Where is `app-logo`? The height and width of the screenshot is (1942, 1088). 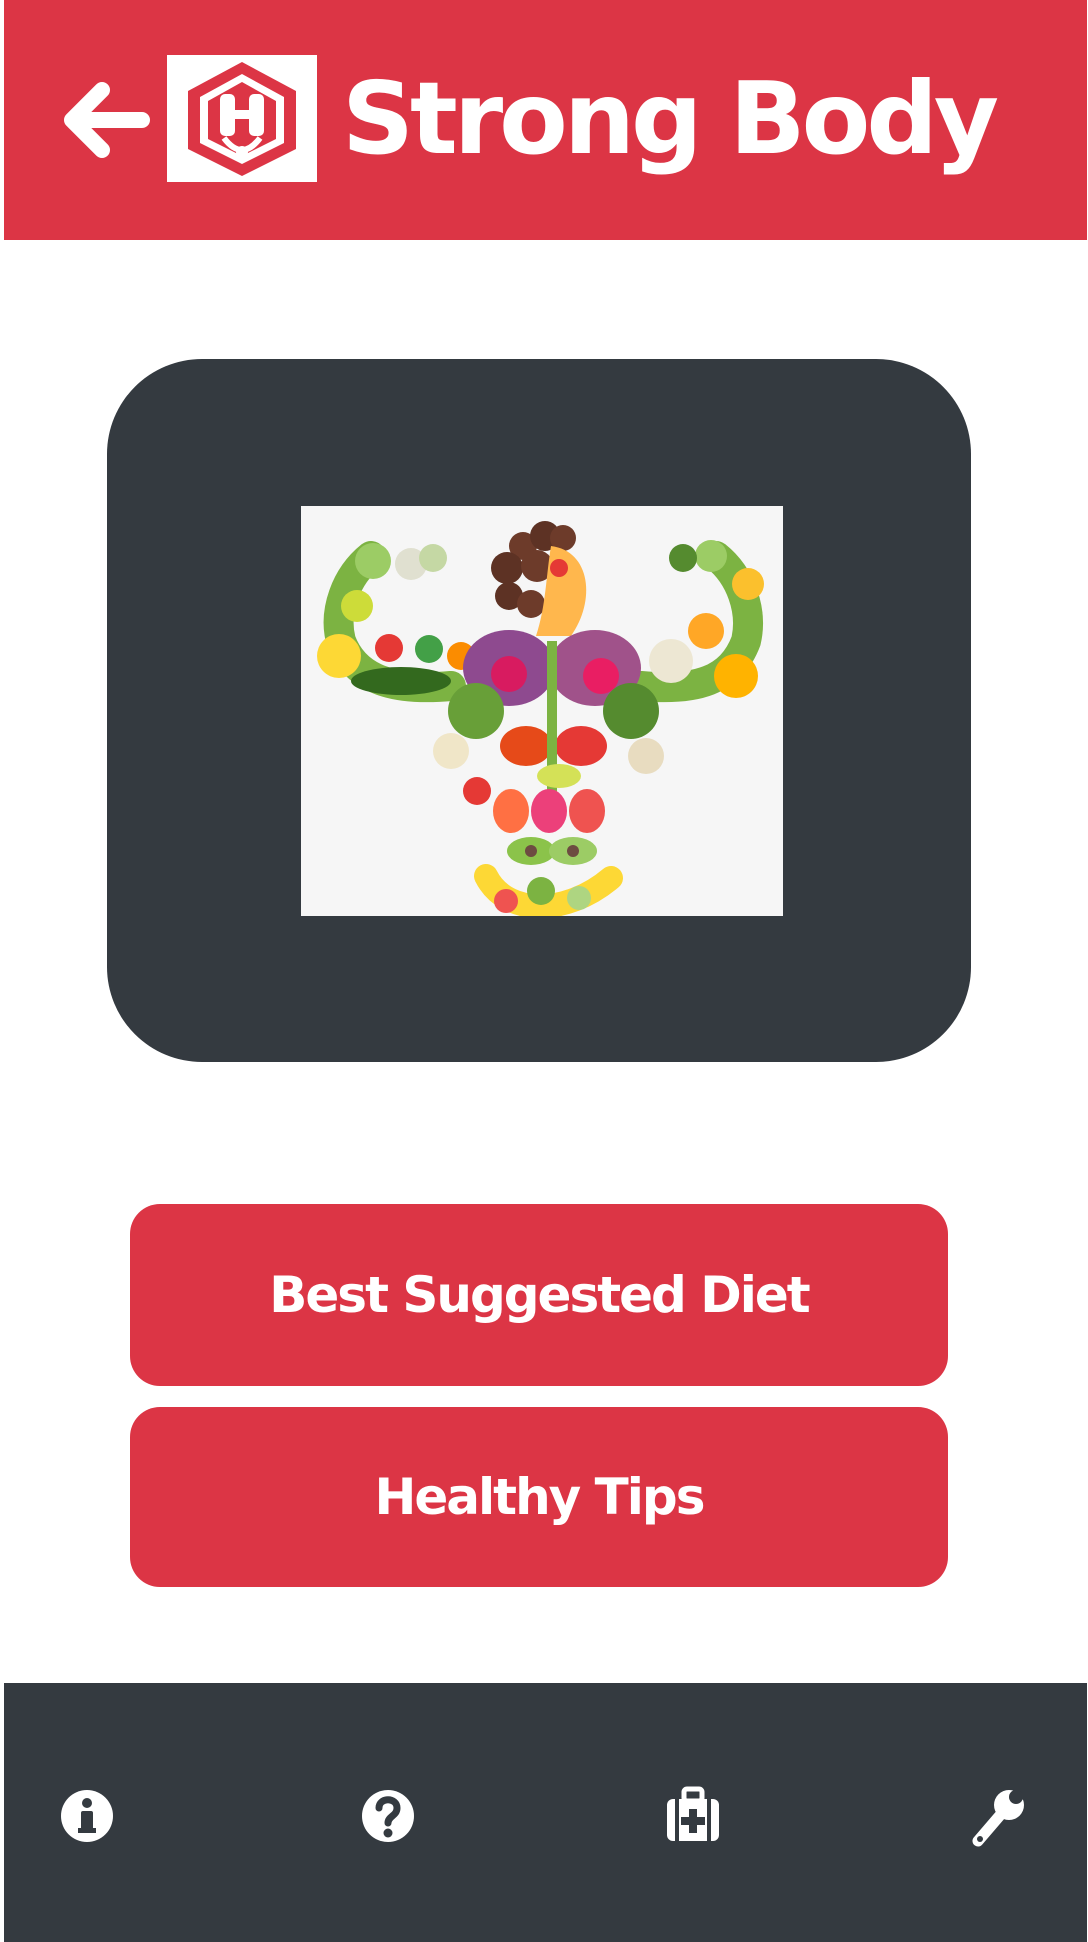 app-logo is located at coordinates (242, 118).